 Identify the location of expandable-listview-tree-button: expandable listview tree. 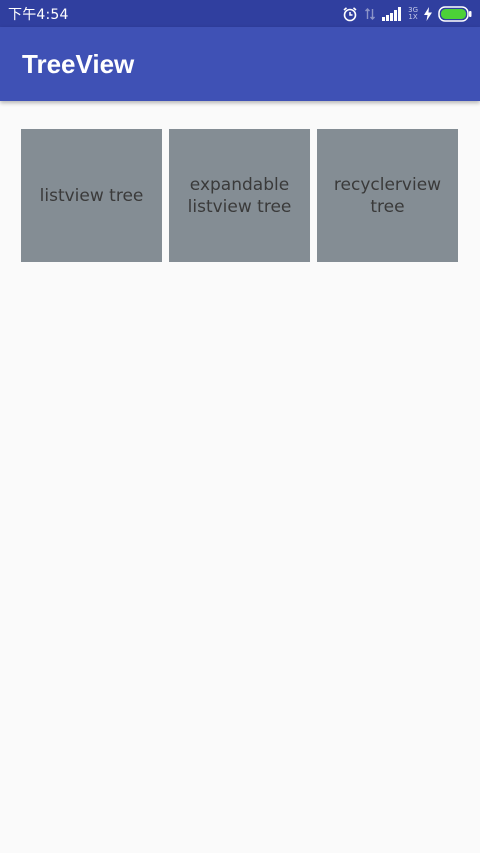
(239, 195).